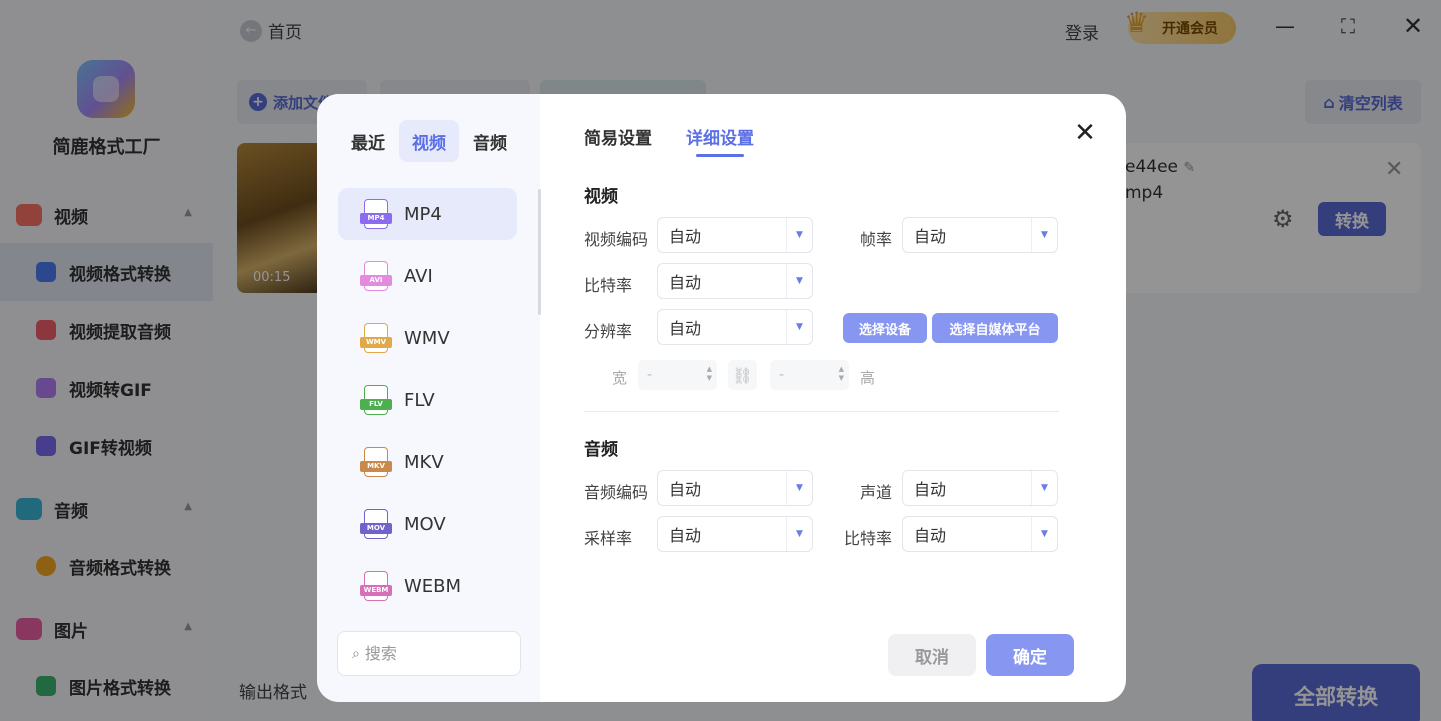 This screenshot has height=721, width=1441. What do you see at coordinates (356, 653) in the screenshot?
I see `search-icon: ⌕` at bounding box center [356, 653].